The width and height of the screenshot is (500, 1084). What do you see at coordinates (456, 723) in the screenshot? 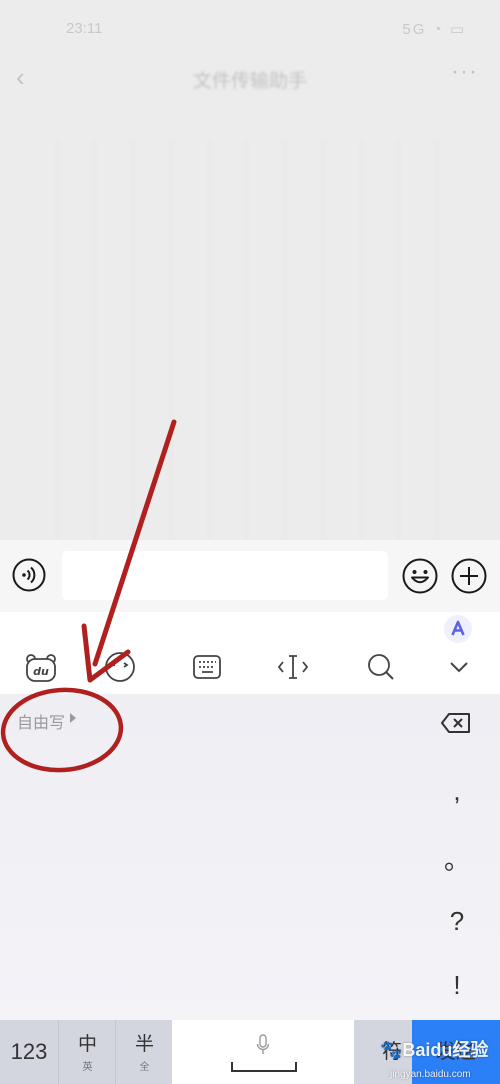
I see `backspace-icon` at bounding box center [456, 723].